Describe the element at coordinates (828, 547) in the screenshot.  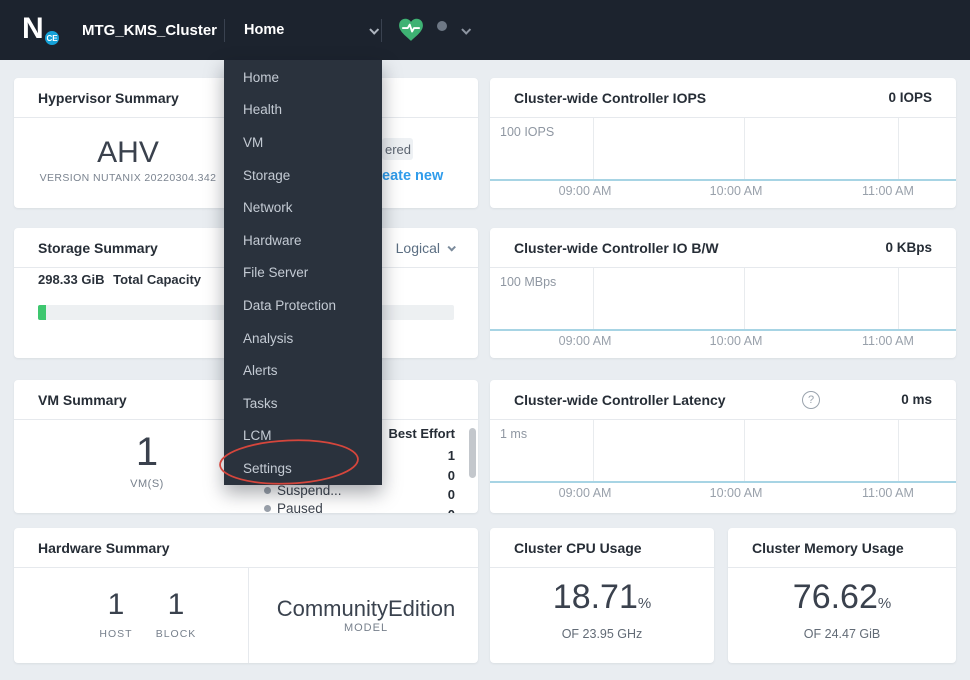
I see `card-title: Cluster Memory Usage` at that location.